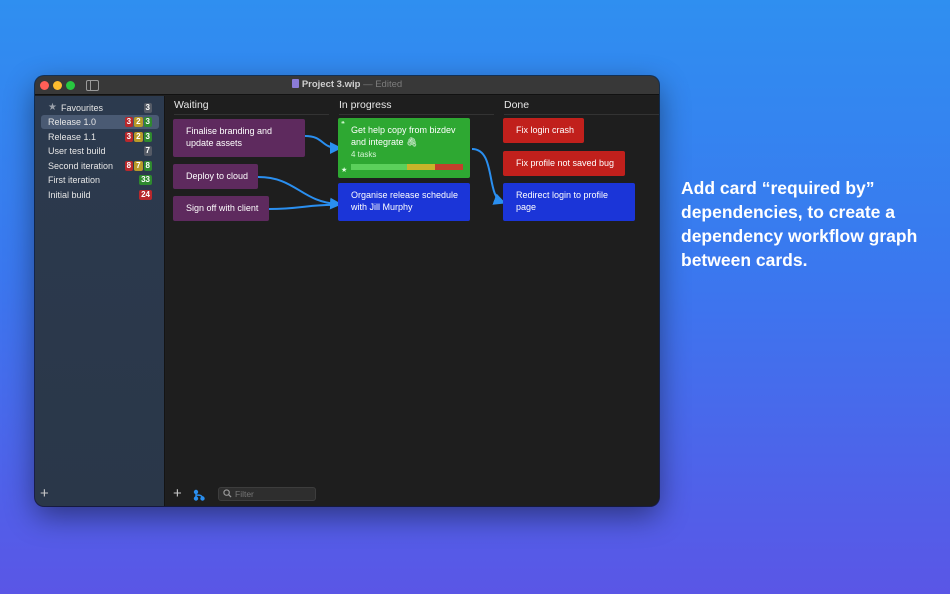 This screenshot has height=594, width=950. I want to click on count-badges: 7, so click(147, 151).